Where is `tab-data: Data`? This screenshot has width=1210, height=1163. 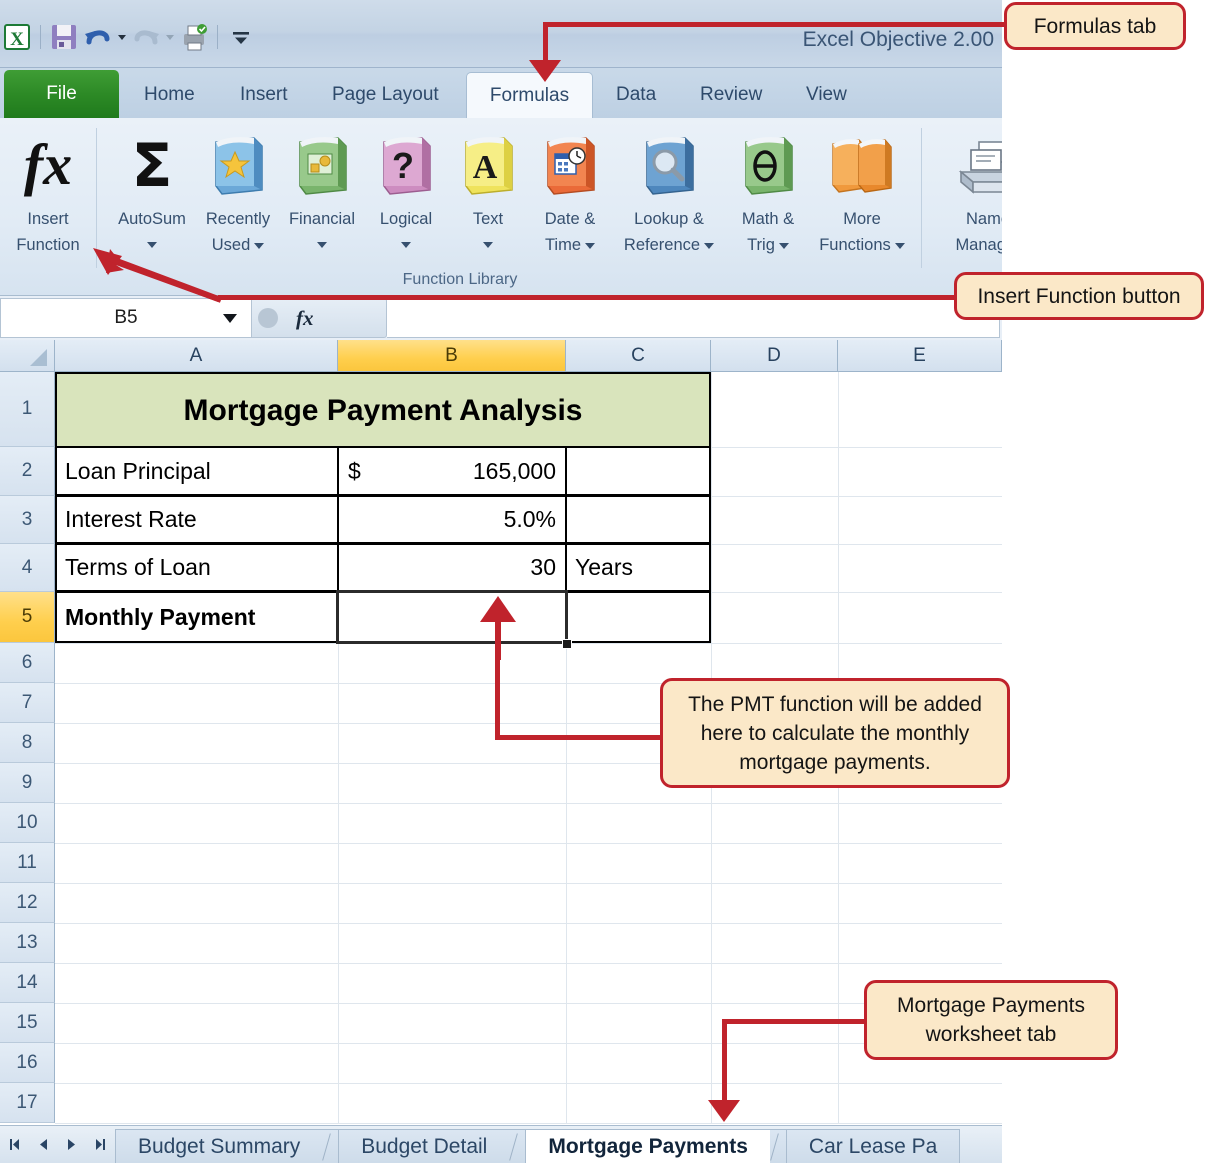 tab-data: Data is located at coordinates (636, 95).